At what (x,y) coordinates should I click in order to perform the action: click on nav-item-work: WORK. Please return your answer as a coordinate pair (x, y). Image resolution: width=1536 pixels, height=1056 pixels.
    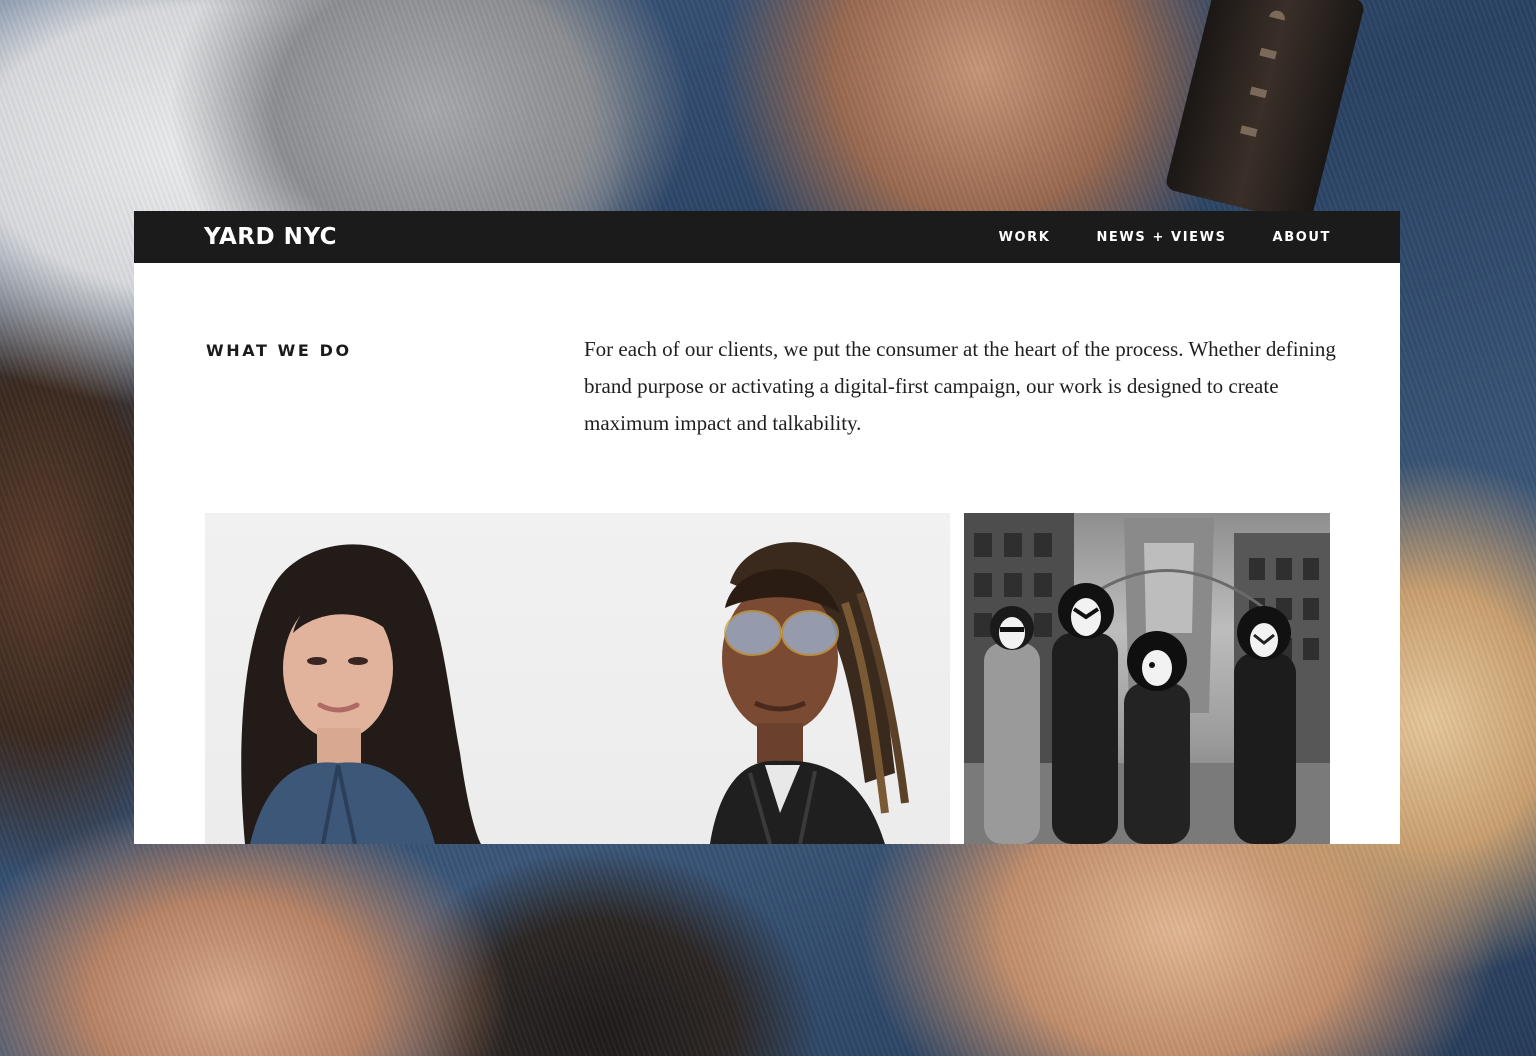
    Looking at the image, I should click on (1025, 237).